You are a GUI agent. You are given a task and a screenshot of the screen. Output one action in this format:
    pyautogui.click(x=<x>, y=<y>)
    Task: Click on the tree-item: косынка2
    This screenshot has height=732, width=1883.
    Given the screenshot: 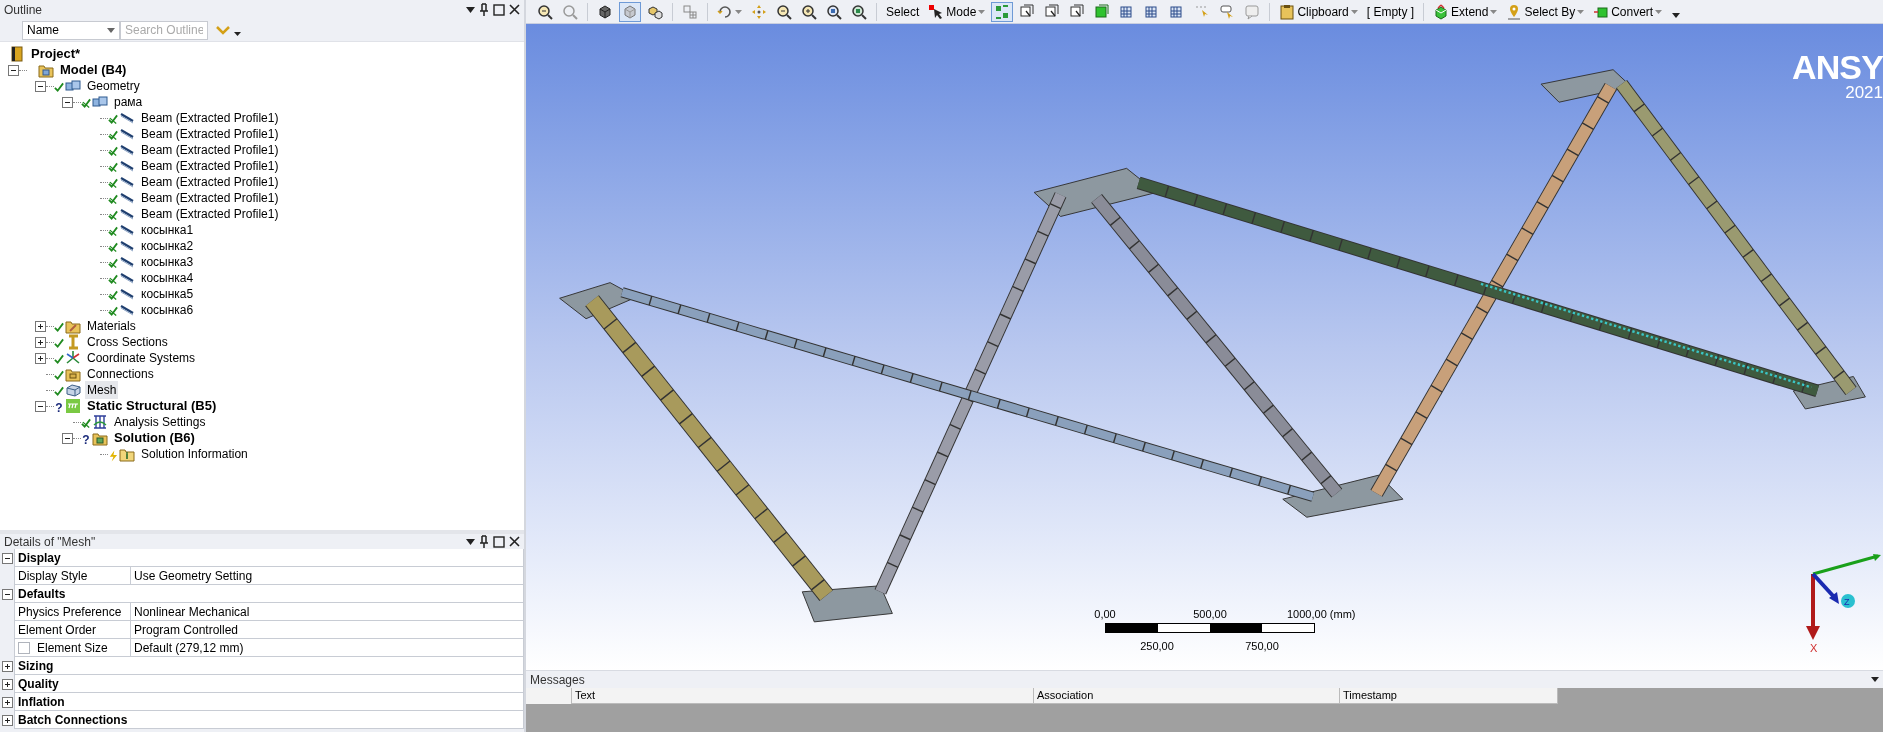 What is the action you would take?
    pyautogui.click(x=167, y=246)
    